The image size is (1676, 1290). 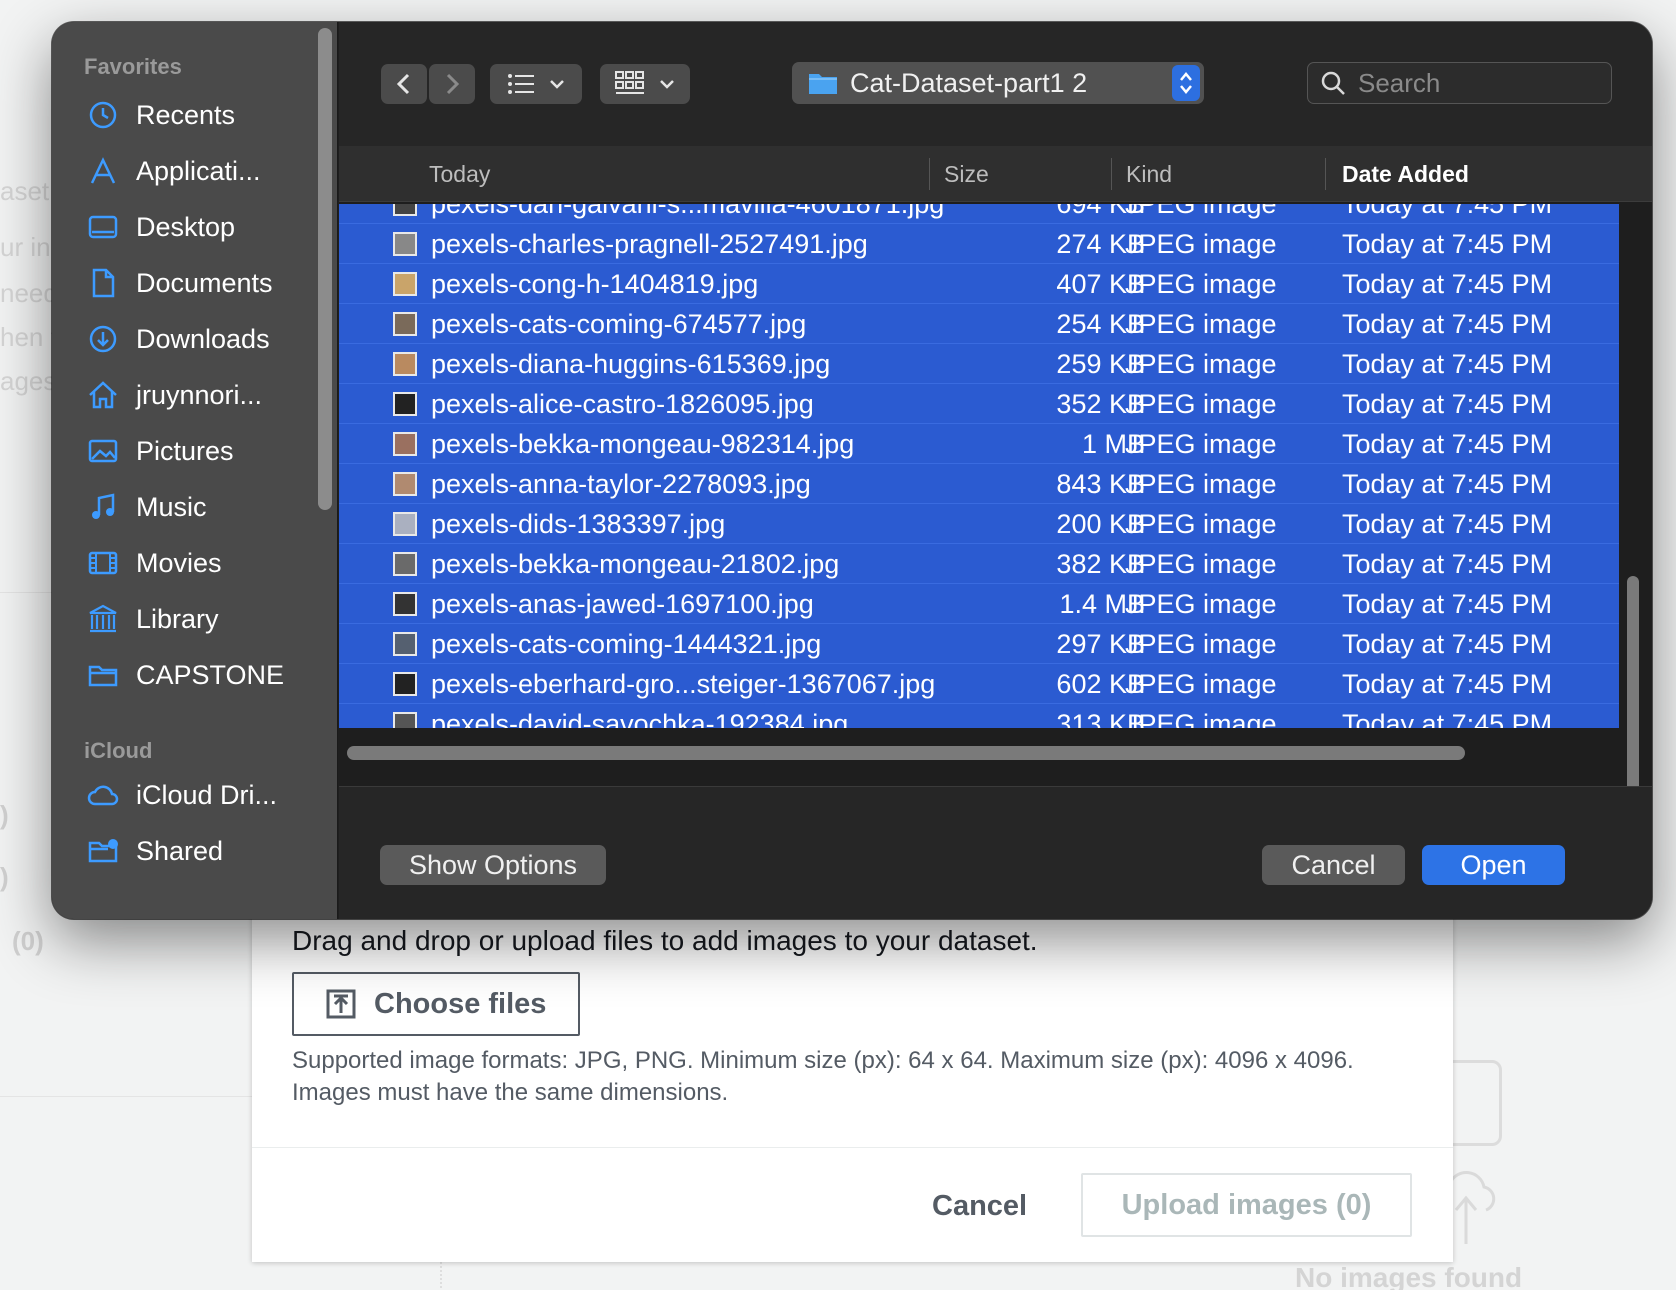 What do you see at coordinates (103, 115) in the screenshot?
I see `clock-icon` at bounding box center [103, 115].